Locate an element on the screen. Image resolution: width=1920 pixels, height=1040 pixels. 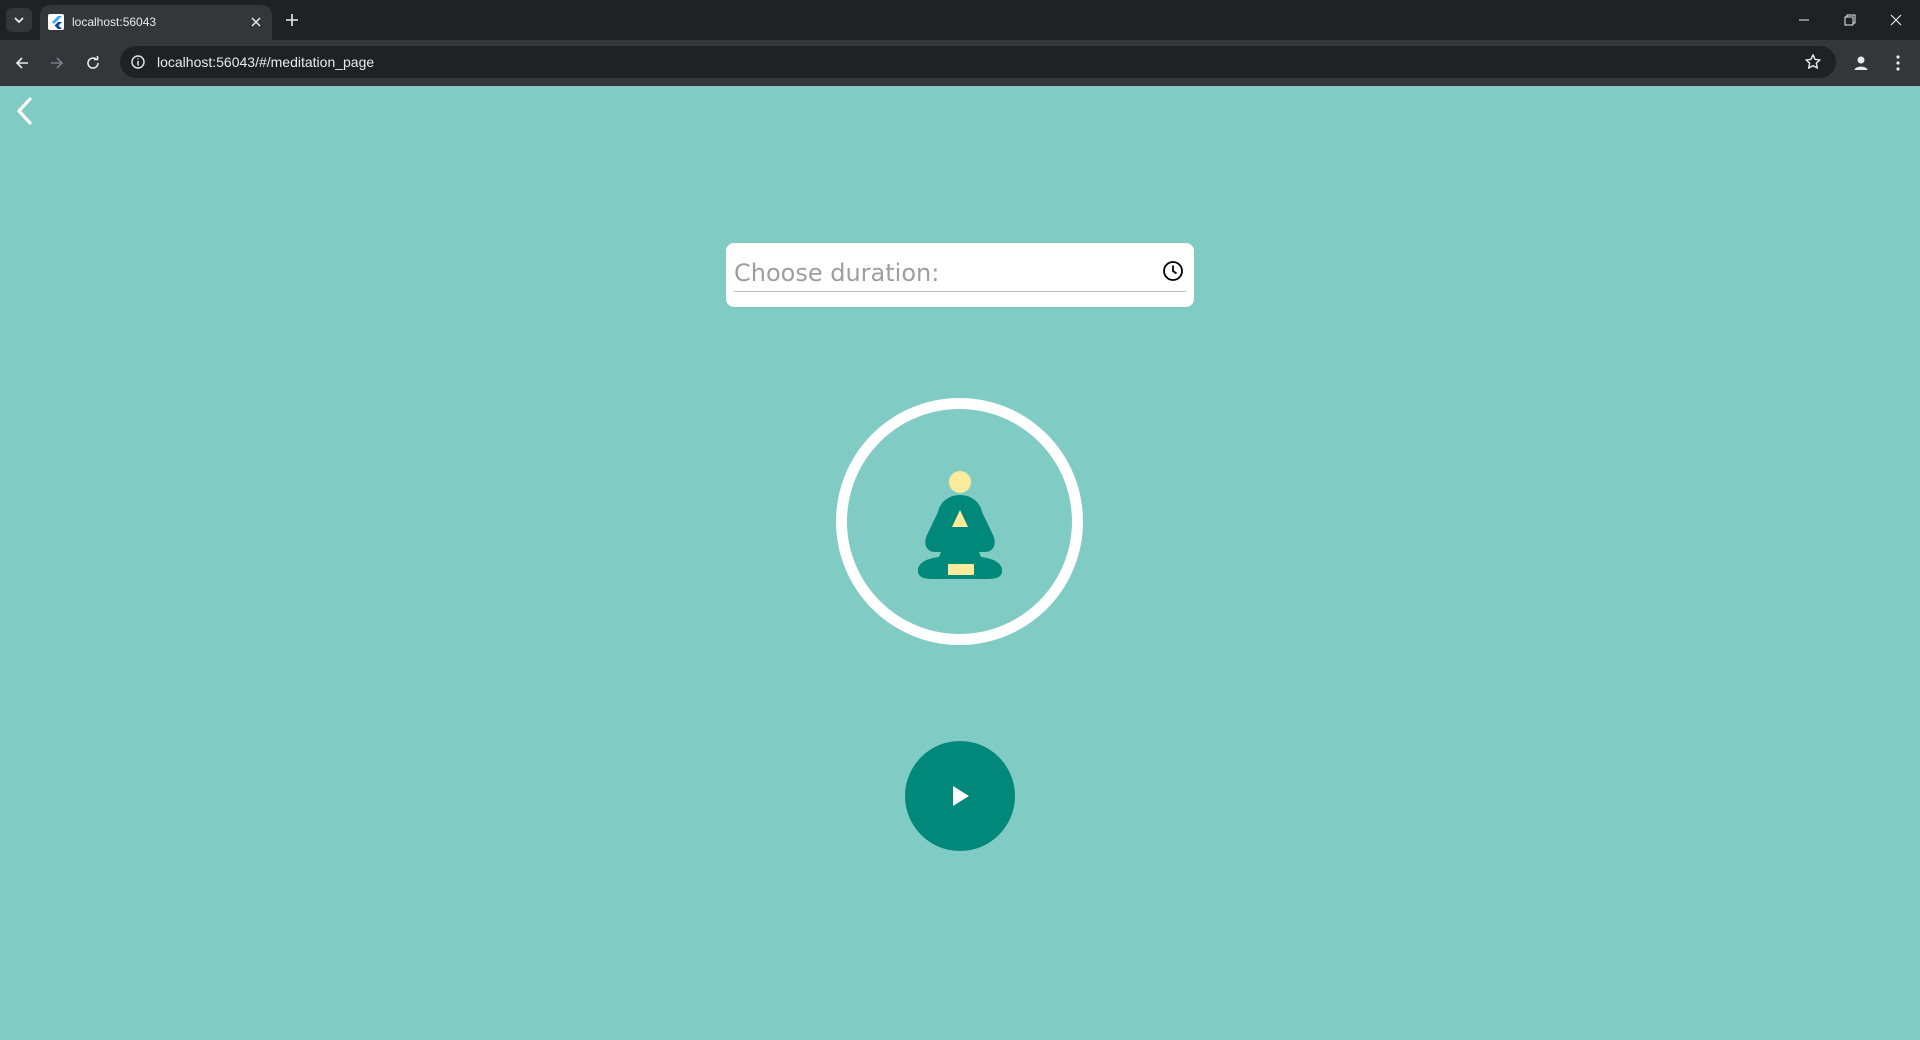
browser-tab-strip: localhost:56043 is located at coordinates (960, 20).